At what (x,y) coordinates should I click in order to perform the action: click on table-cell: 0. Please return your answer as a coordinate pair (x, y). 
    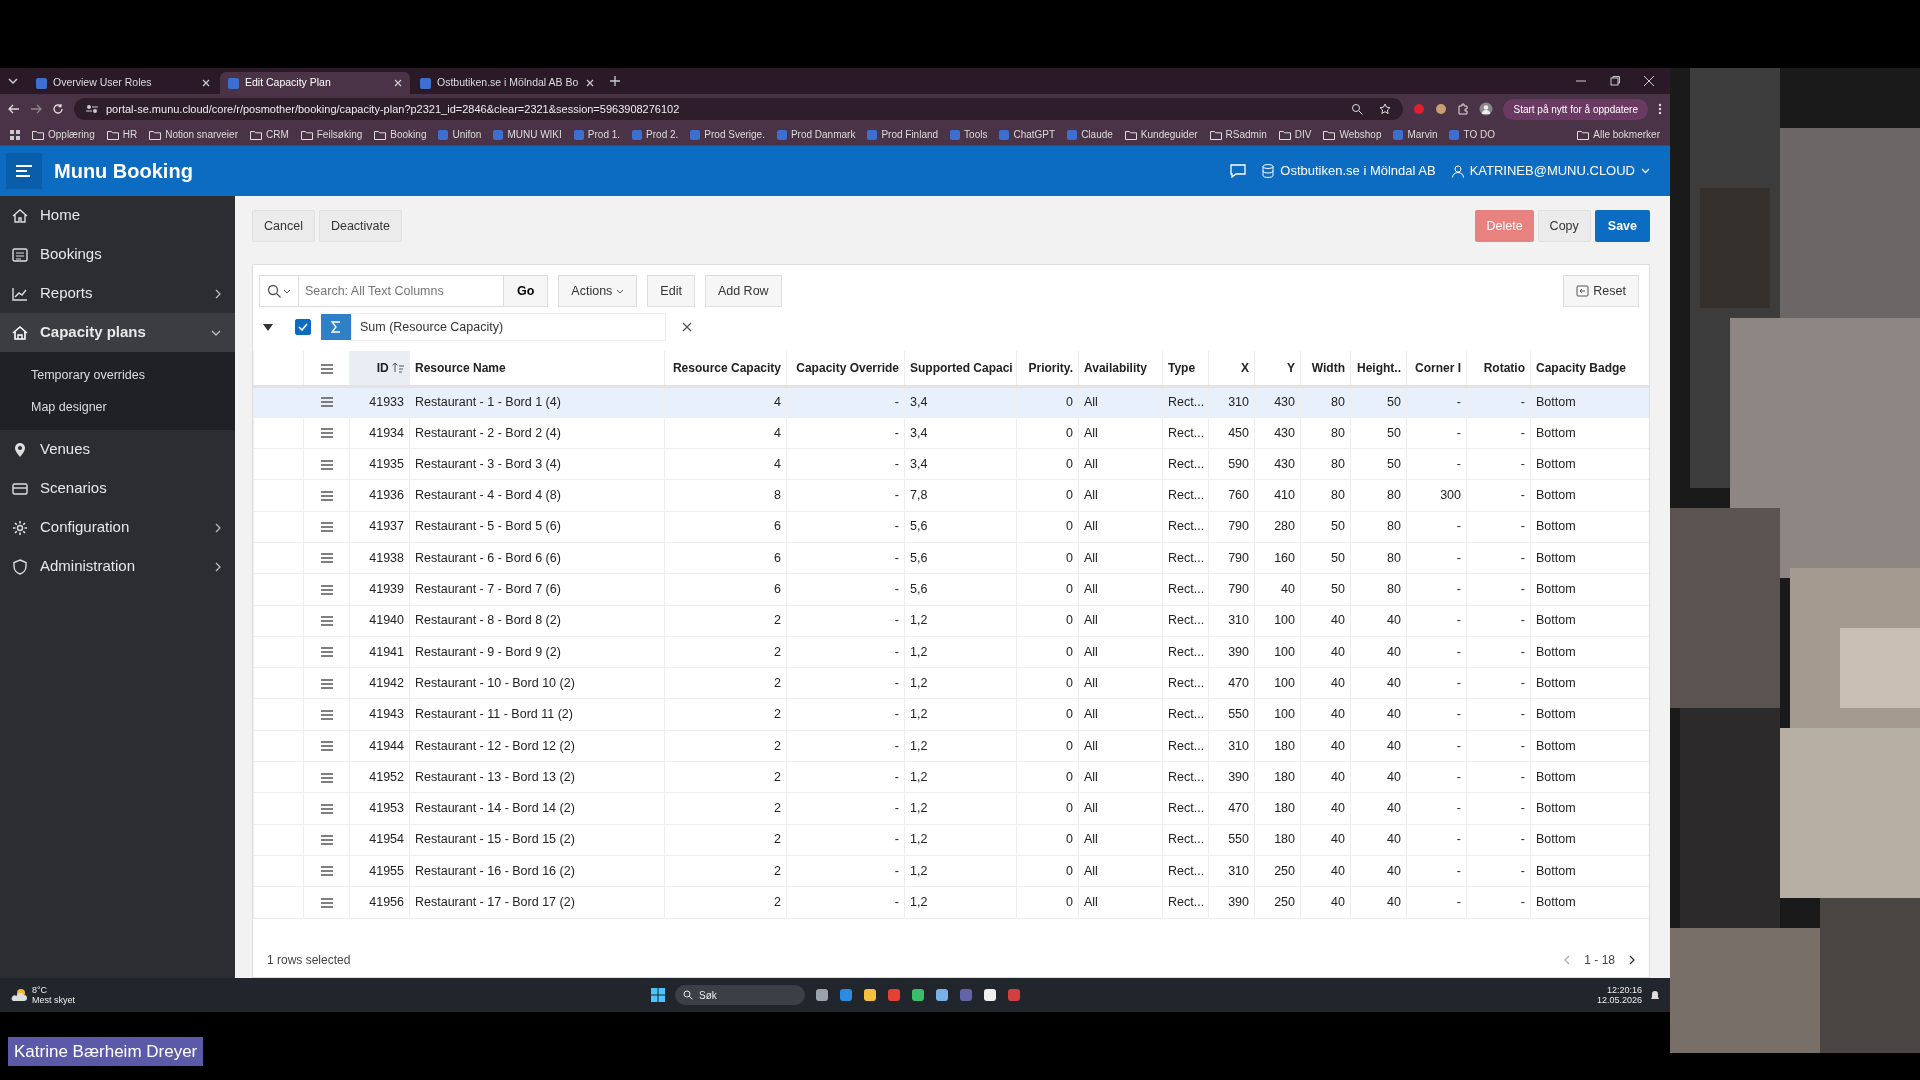
    Looking at the image, I should click on (1069, 620).